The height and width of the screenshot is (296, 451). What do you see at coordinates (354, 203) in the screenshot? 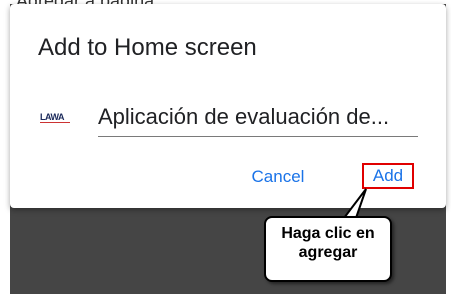
I see `callout-pointer-shape` at bounding box center [354, 203].